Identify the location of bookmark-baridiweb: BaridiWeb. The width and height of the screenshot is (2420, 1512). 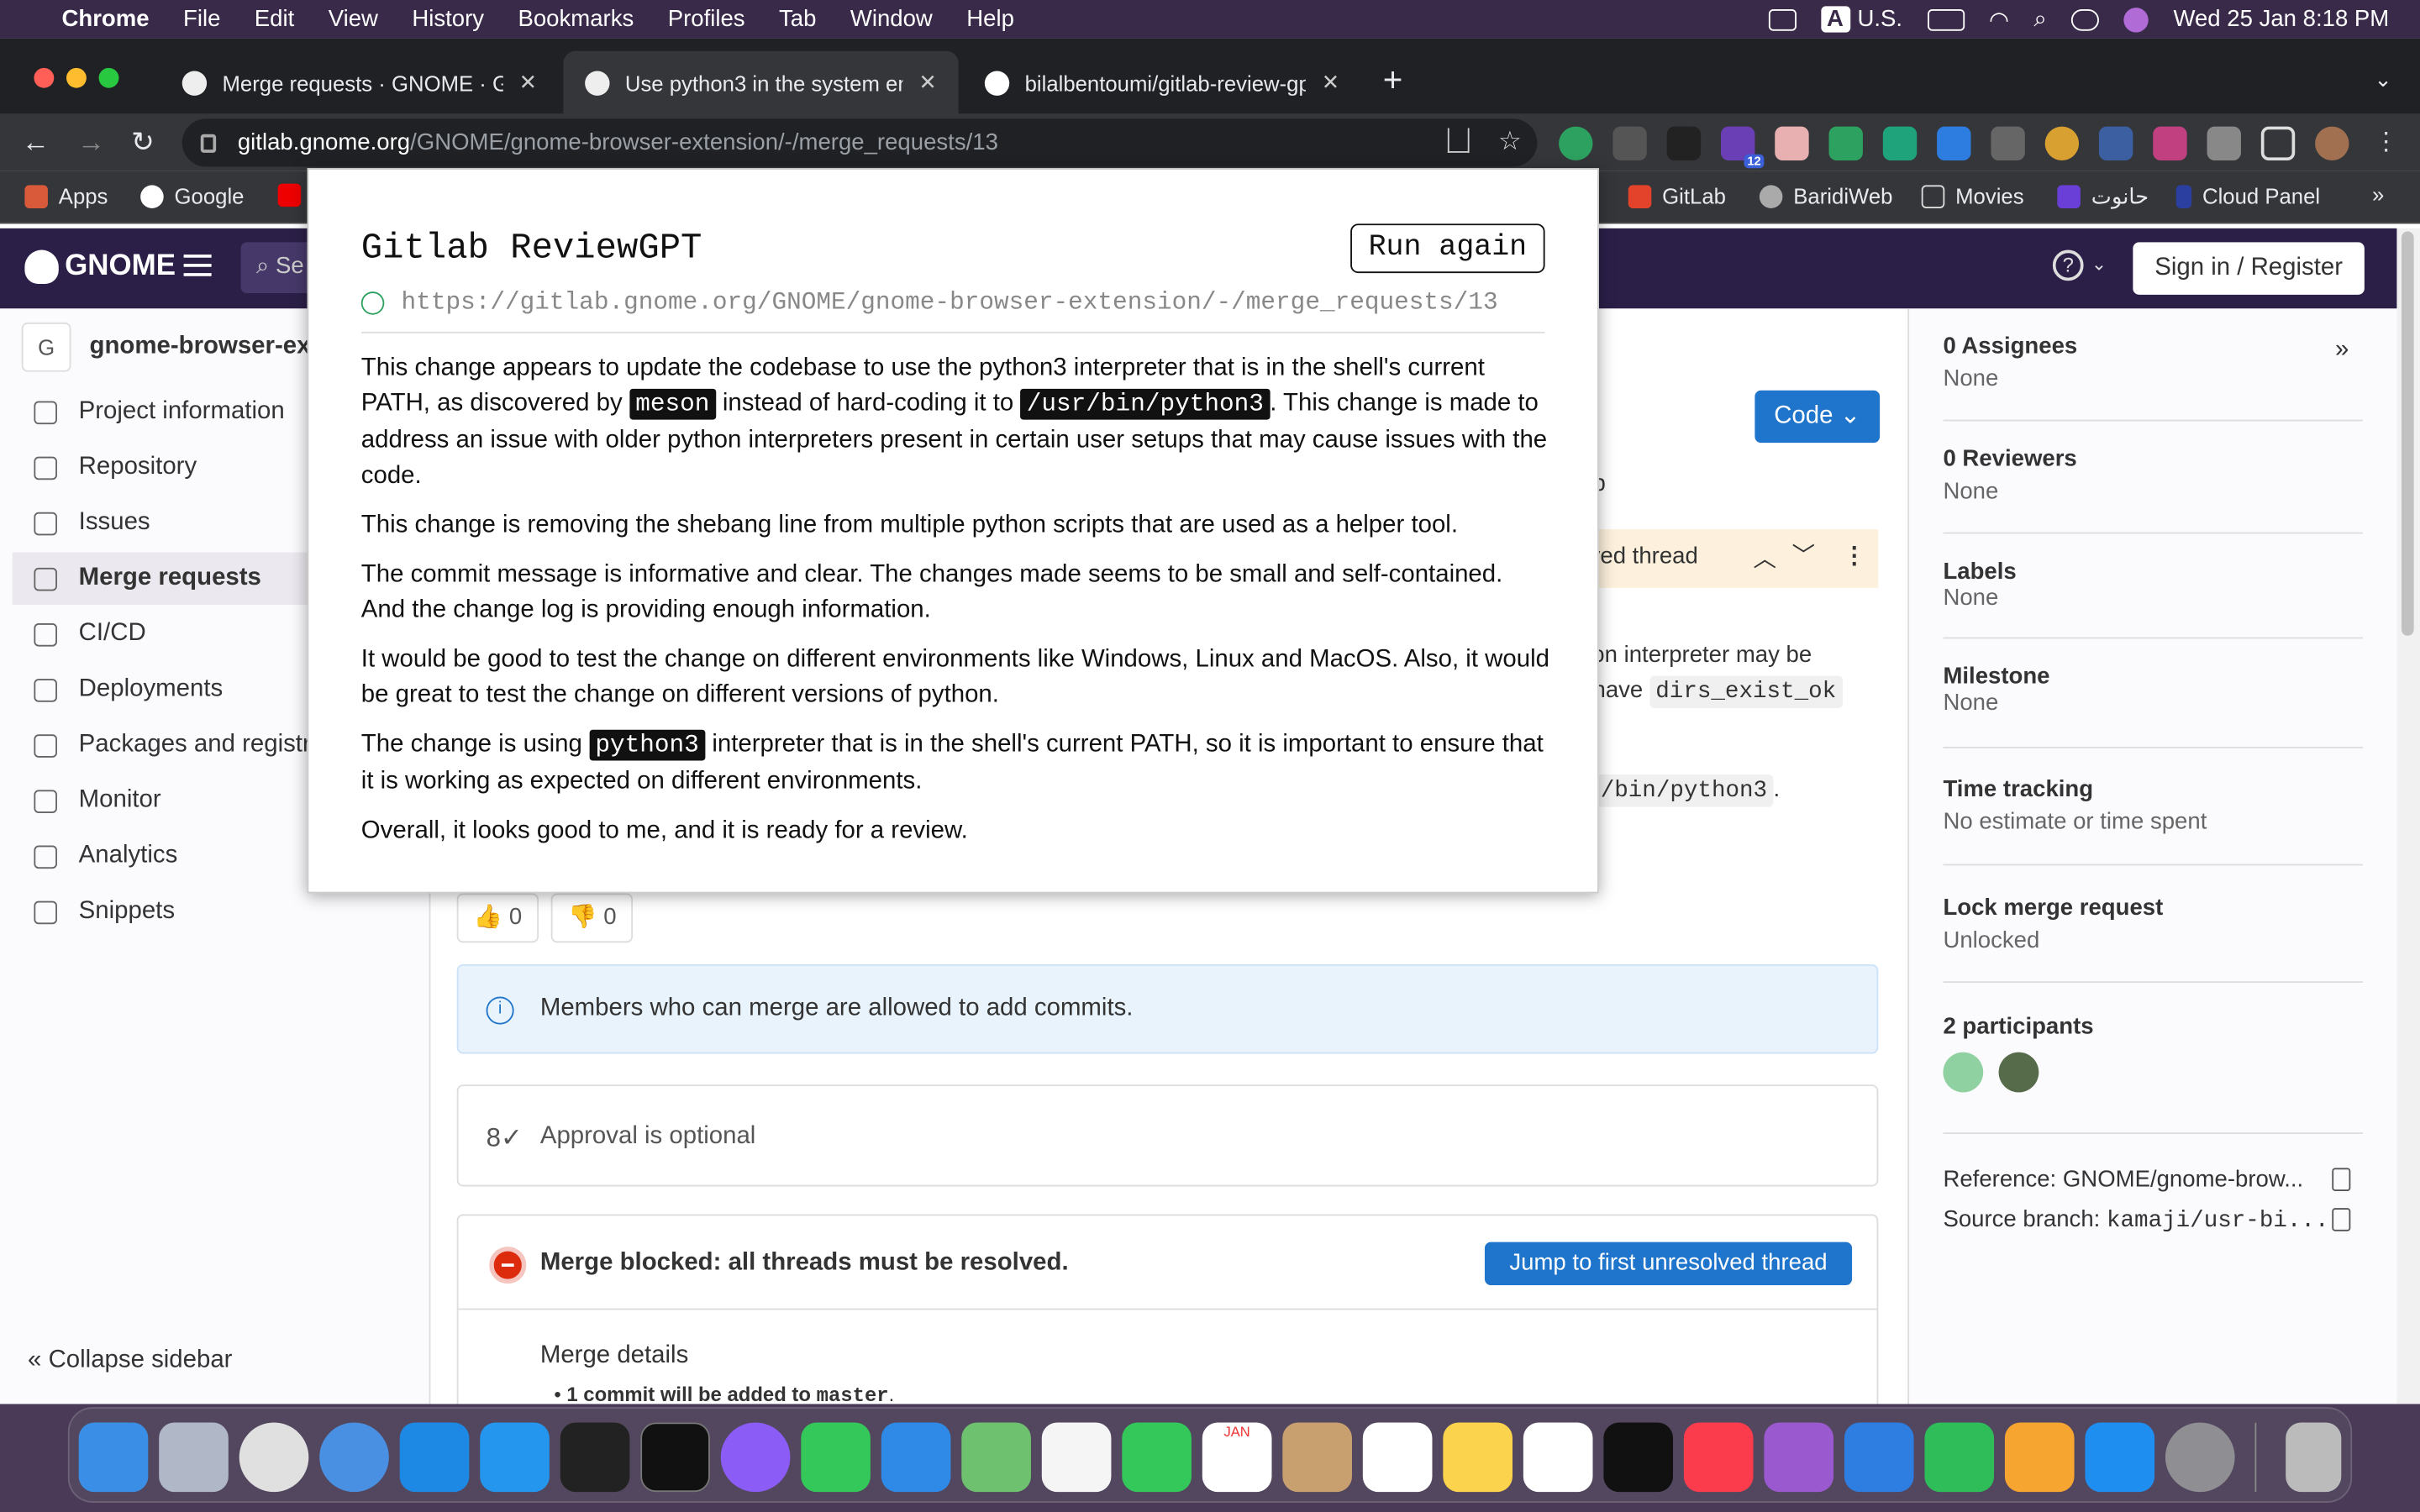
(1825, 196).